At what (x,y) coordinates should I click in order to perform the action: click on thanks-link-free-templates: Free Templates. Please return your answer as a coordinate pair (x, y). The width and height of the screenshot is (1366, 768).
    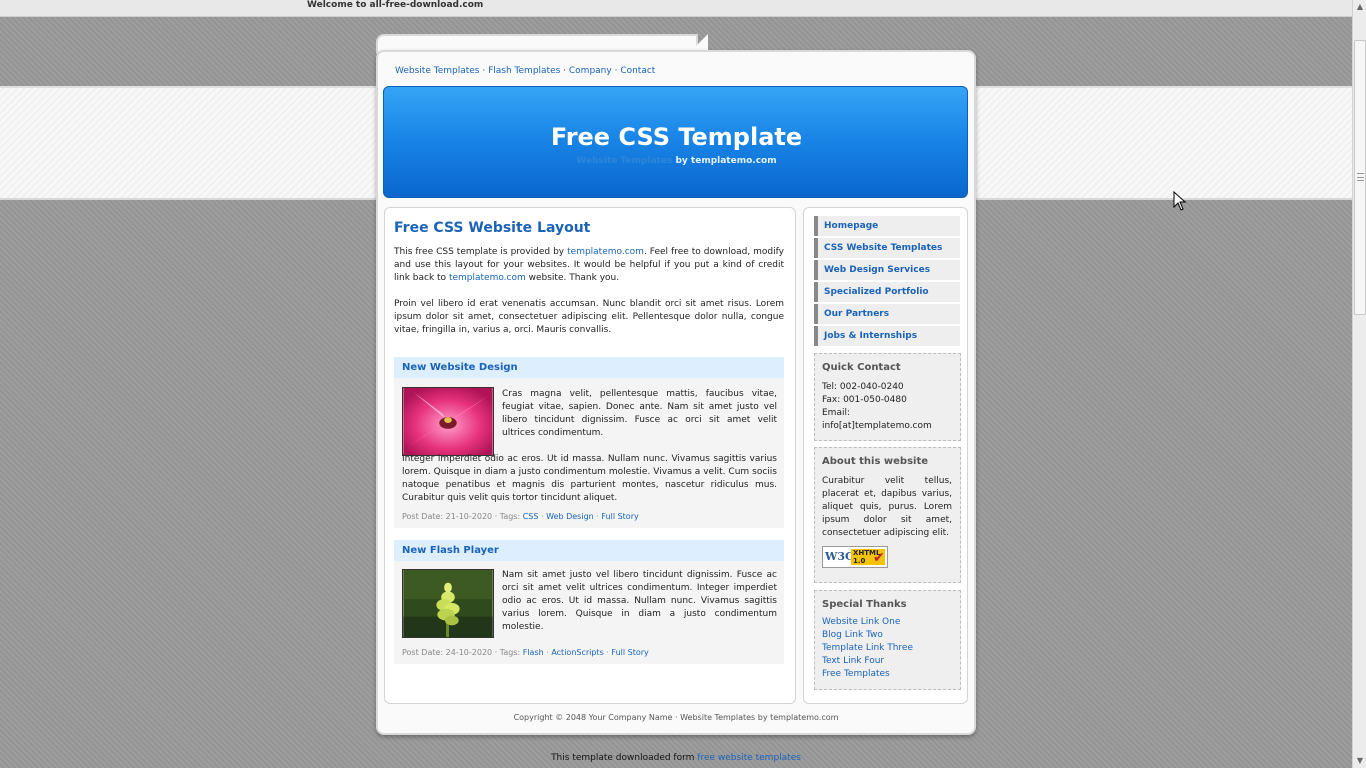
    Looking at the image, I should click on (887, 674).